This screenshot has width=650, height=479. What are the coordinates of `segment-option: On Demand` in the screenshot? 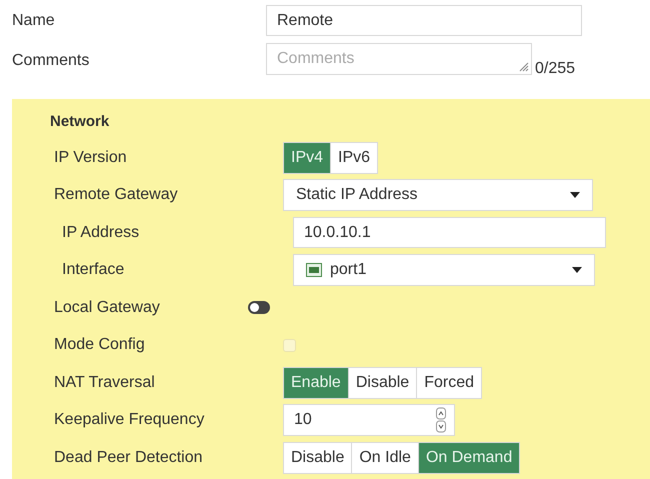 It's located at (469, 457).